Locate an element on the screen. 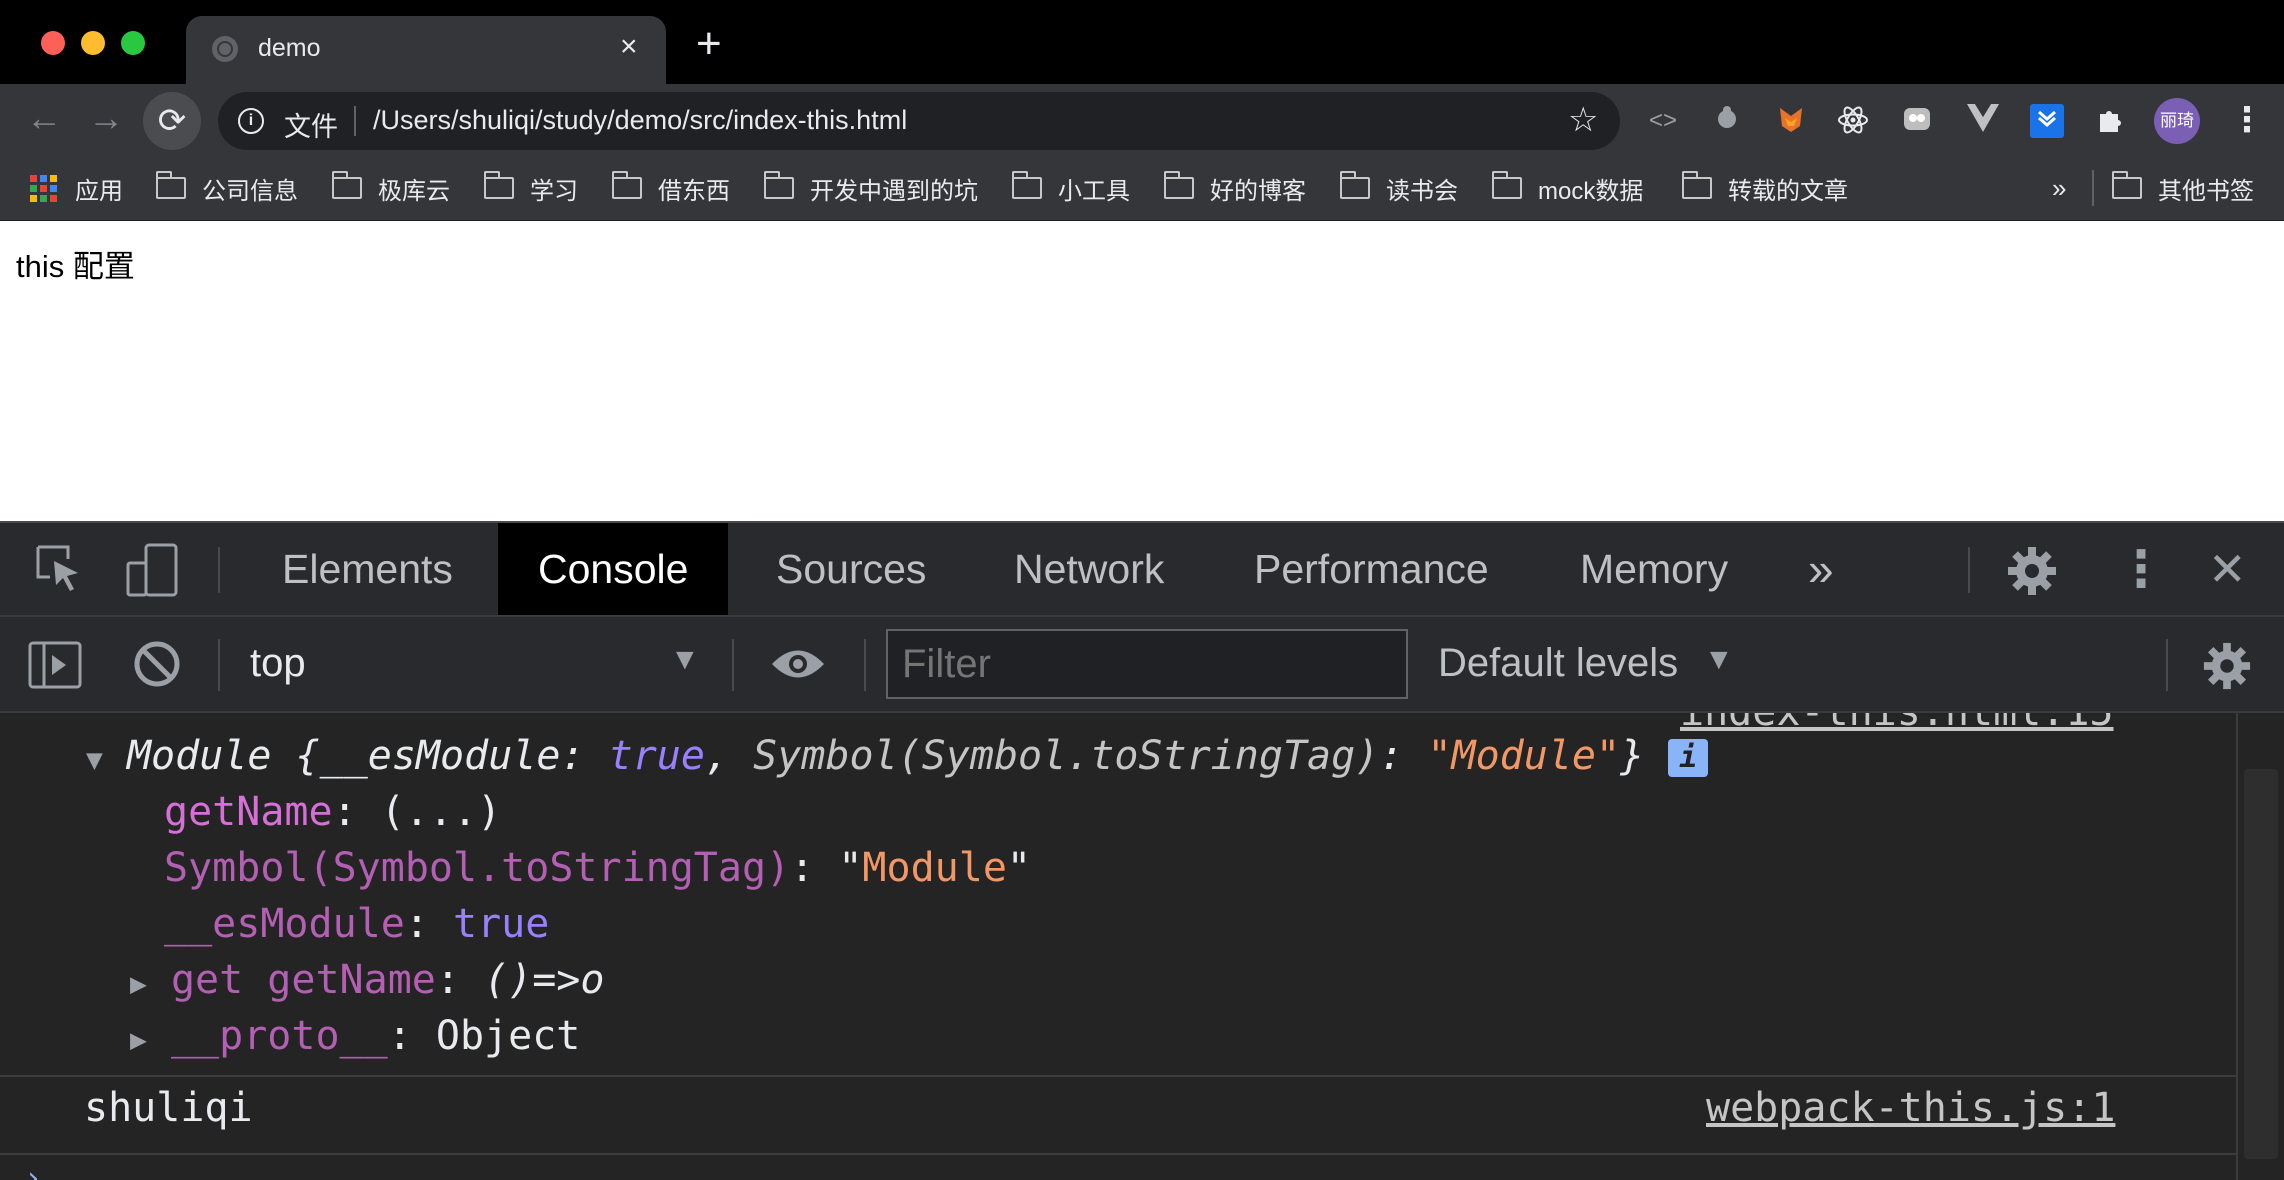  settings-gear-icon is located at coordinates (2032, 573).